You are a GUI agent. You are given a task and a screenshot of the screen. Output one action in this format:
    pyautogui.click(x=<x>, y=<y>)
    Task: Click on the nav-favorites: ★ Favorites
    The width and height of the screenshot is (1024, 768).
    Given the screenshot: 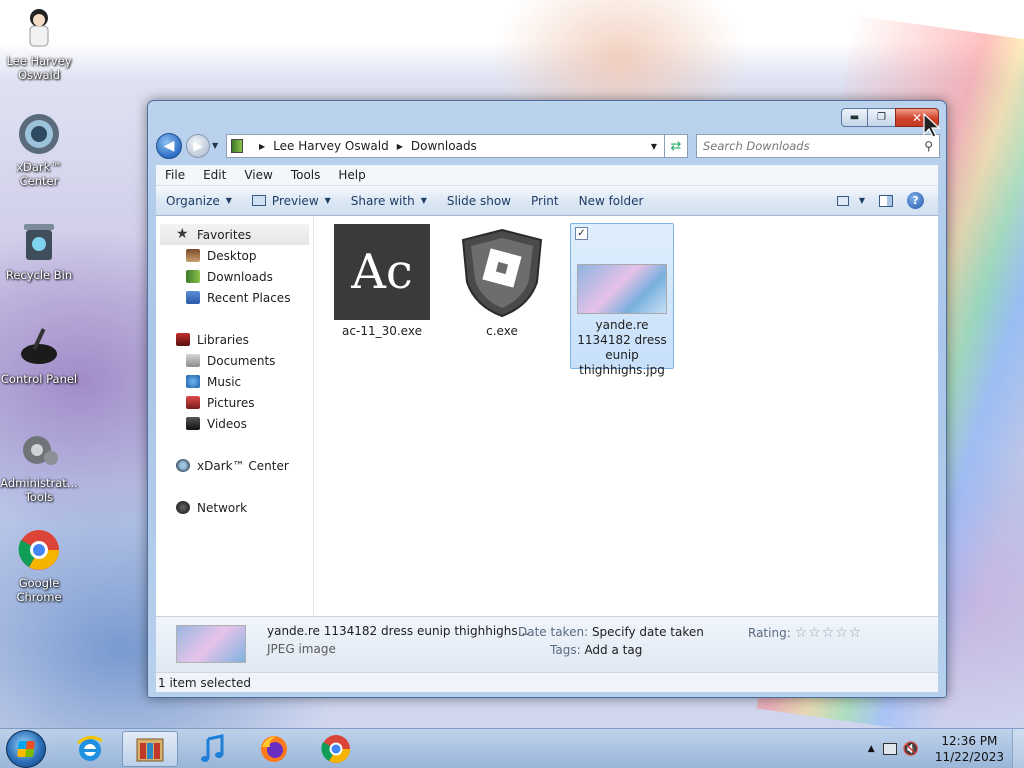 What is the action you would take?
    pyautogui.click(x=234, y=234)
    